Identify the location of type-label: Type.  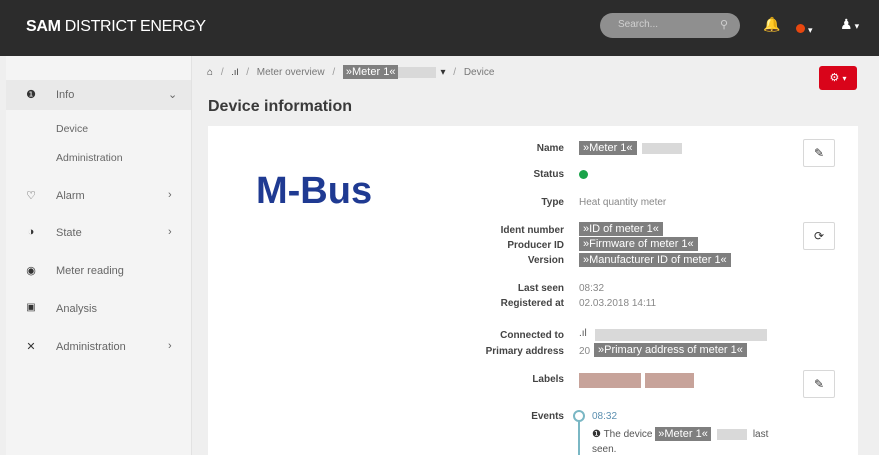
(552, 202).